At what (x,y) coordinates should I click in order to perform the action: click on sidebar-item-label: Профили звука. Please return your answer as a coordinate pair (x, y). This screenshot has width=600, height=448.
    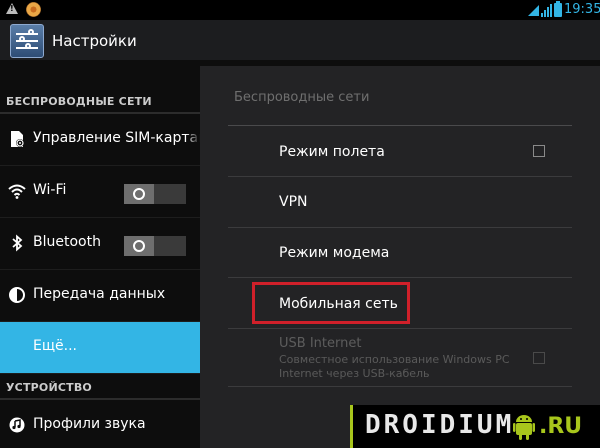
    Looking at the image, I should click on (89, 424).